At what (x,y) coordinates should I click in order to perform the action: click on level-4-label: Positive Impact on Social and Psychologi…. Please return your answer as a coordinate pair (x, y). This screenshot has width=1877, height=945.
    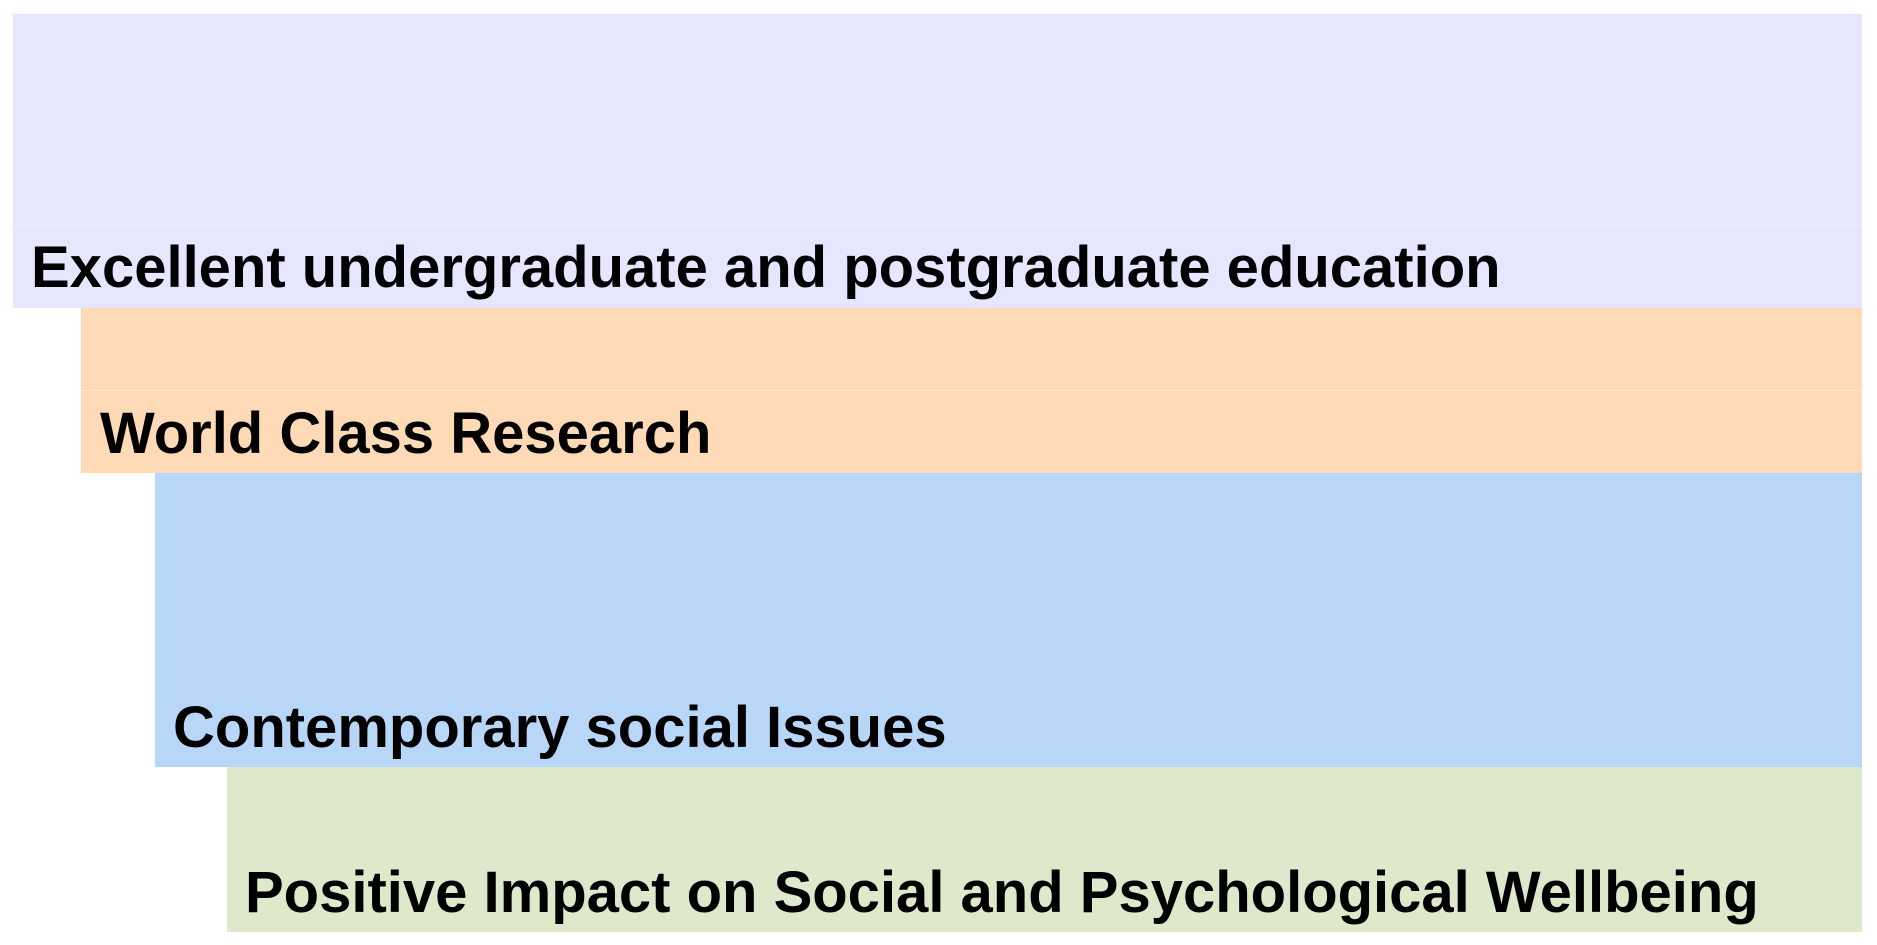
    Looking at the image, I should click on (1002, 892).